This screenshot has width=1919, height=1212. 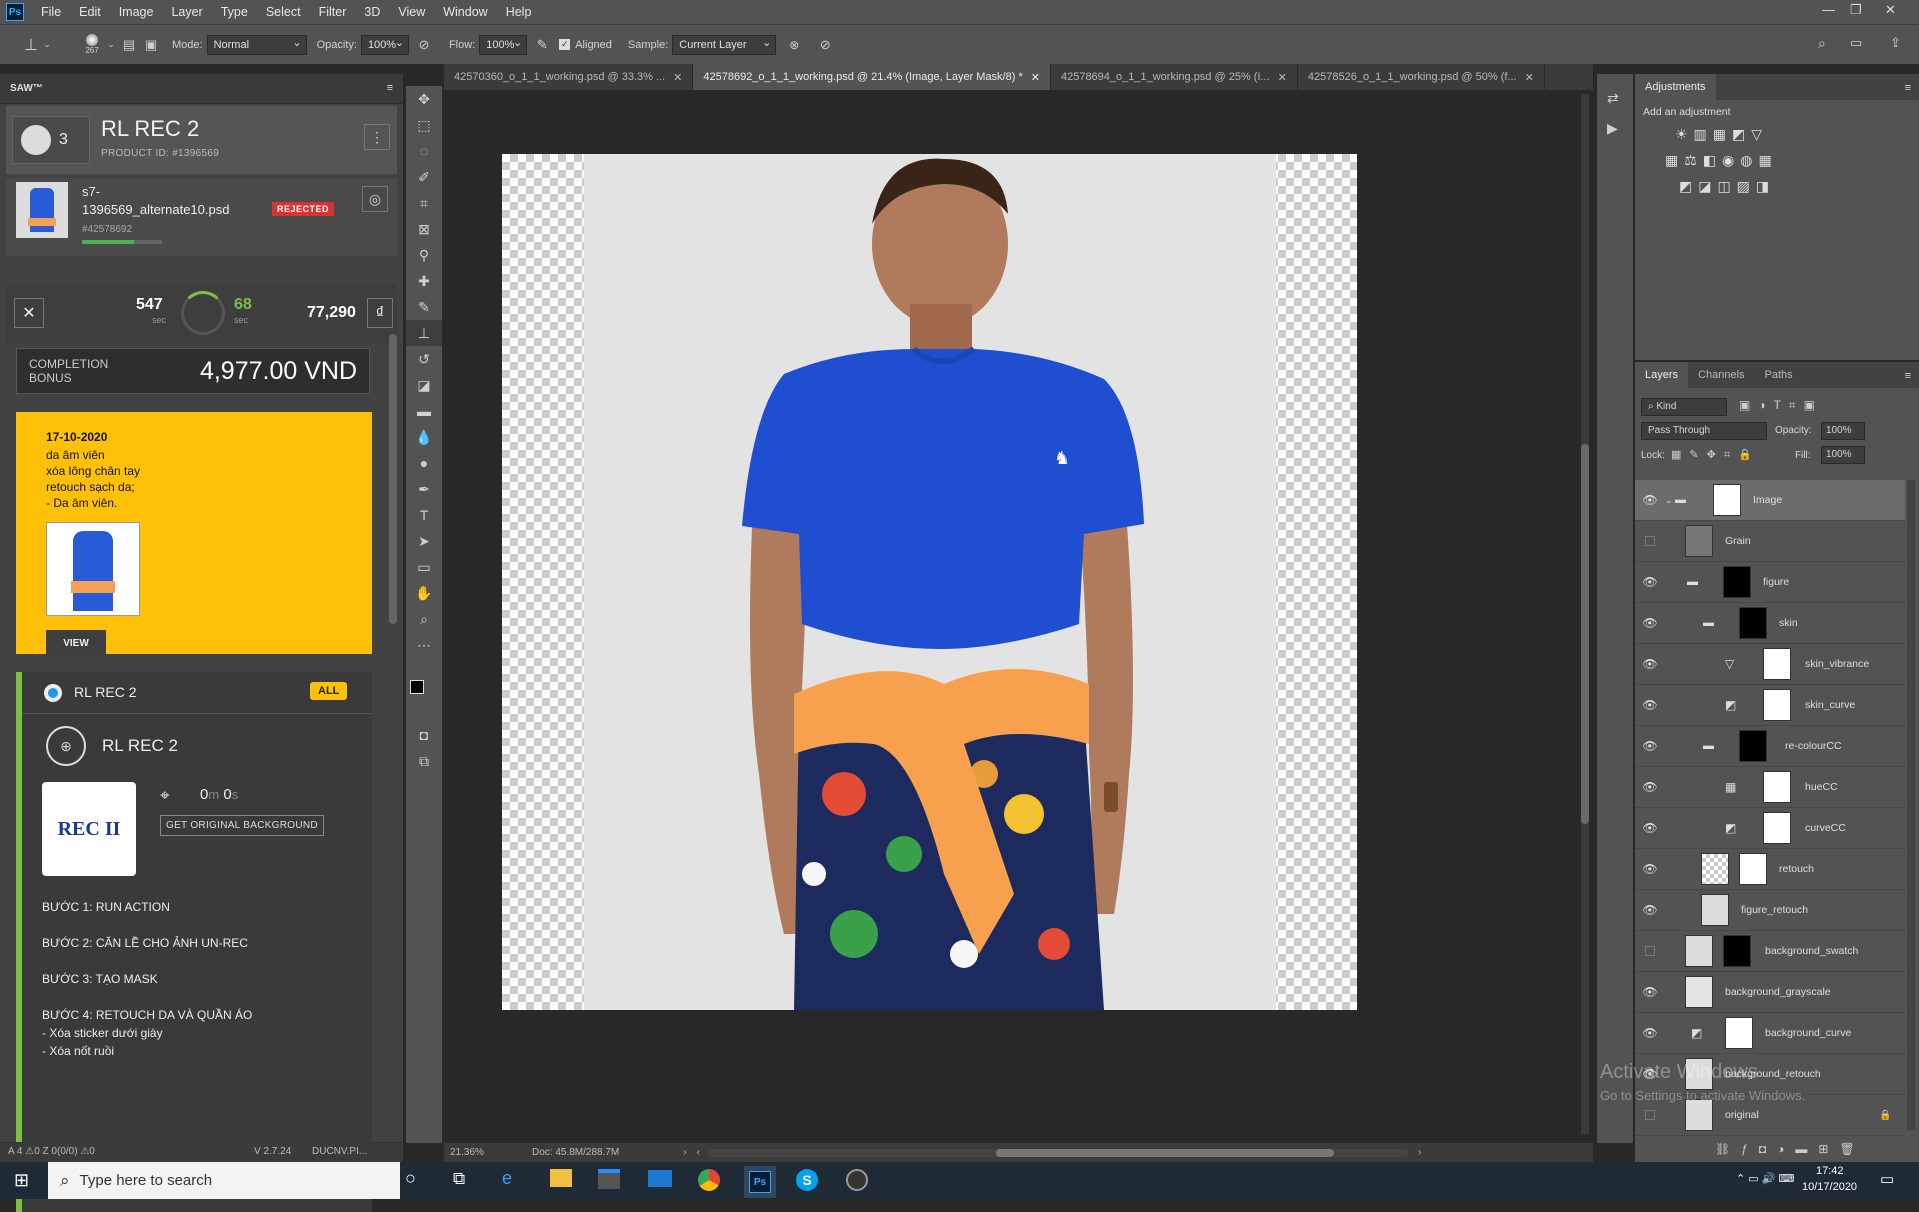 What do you see at coordinates (1770, 541) in the screenshot?
I see `layer-row-grain: Grain` at bounding box center [1770, 541].